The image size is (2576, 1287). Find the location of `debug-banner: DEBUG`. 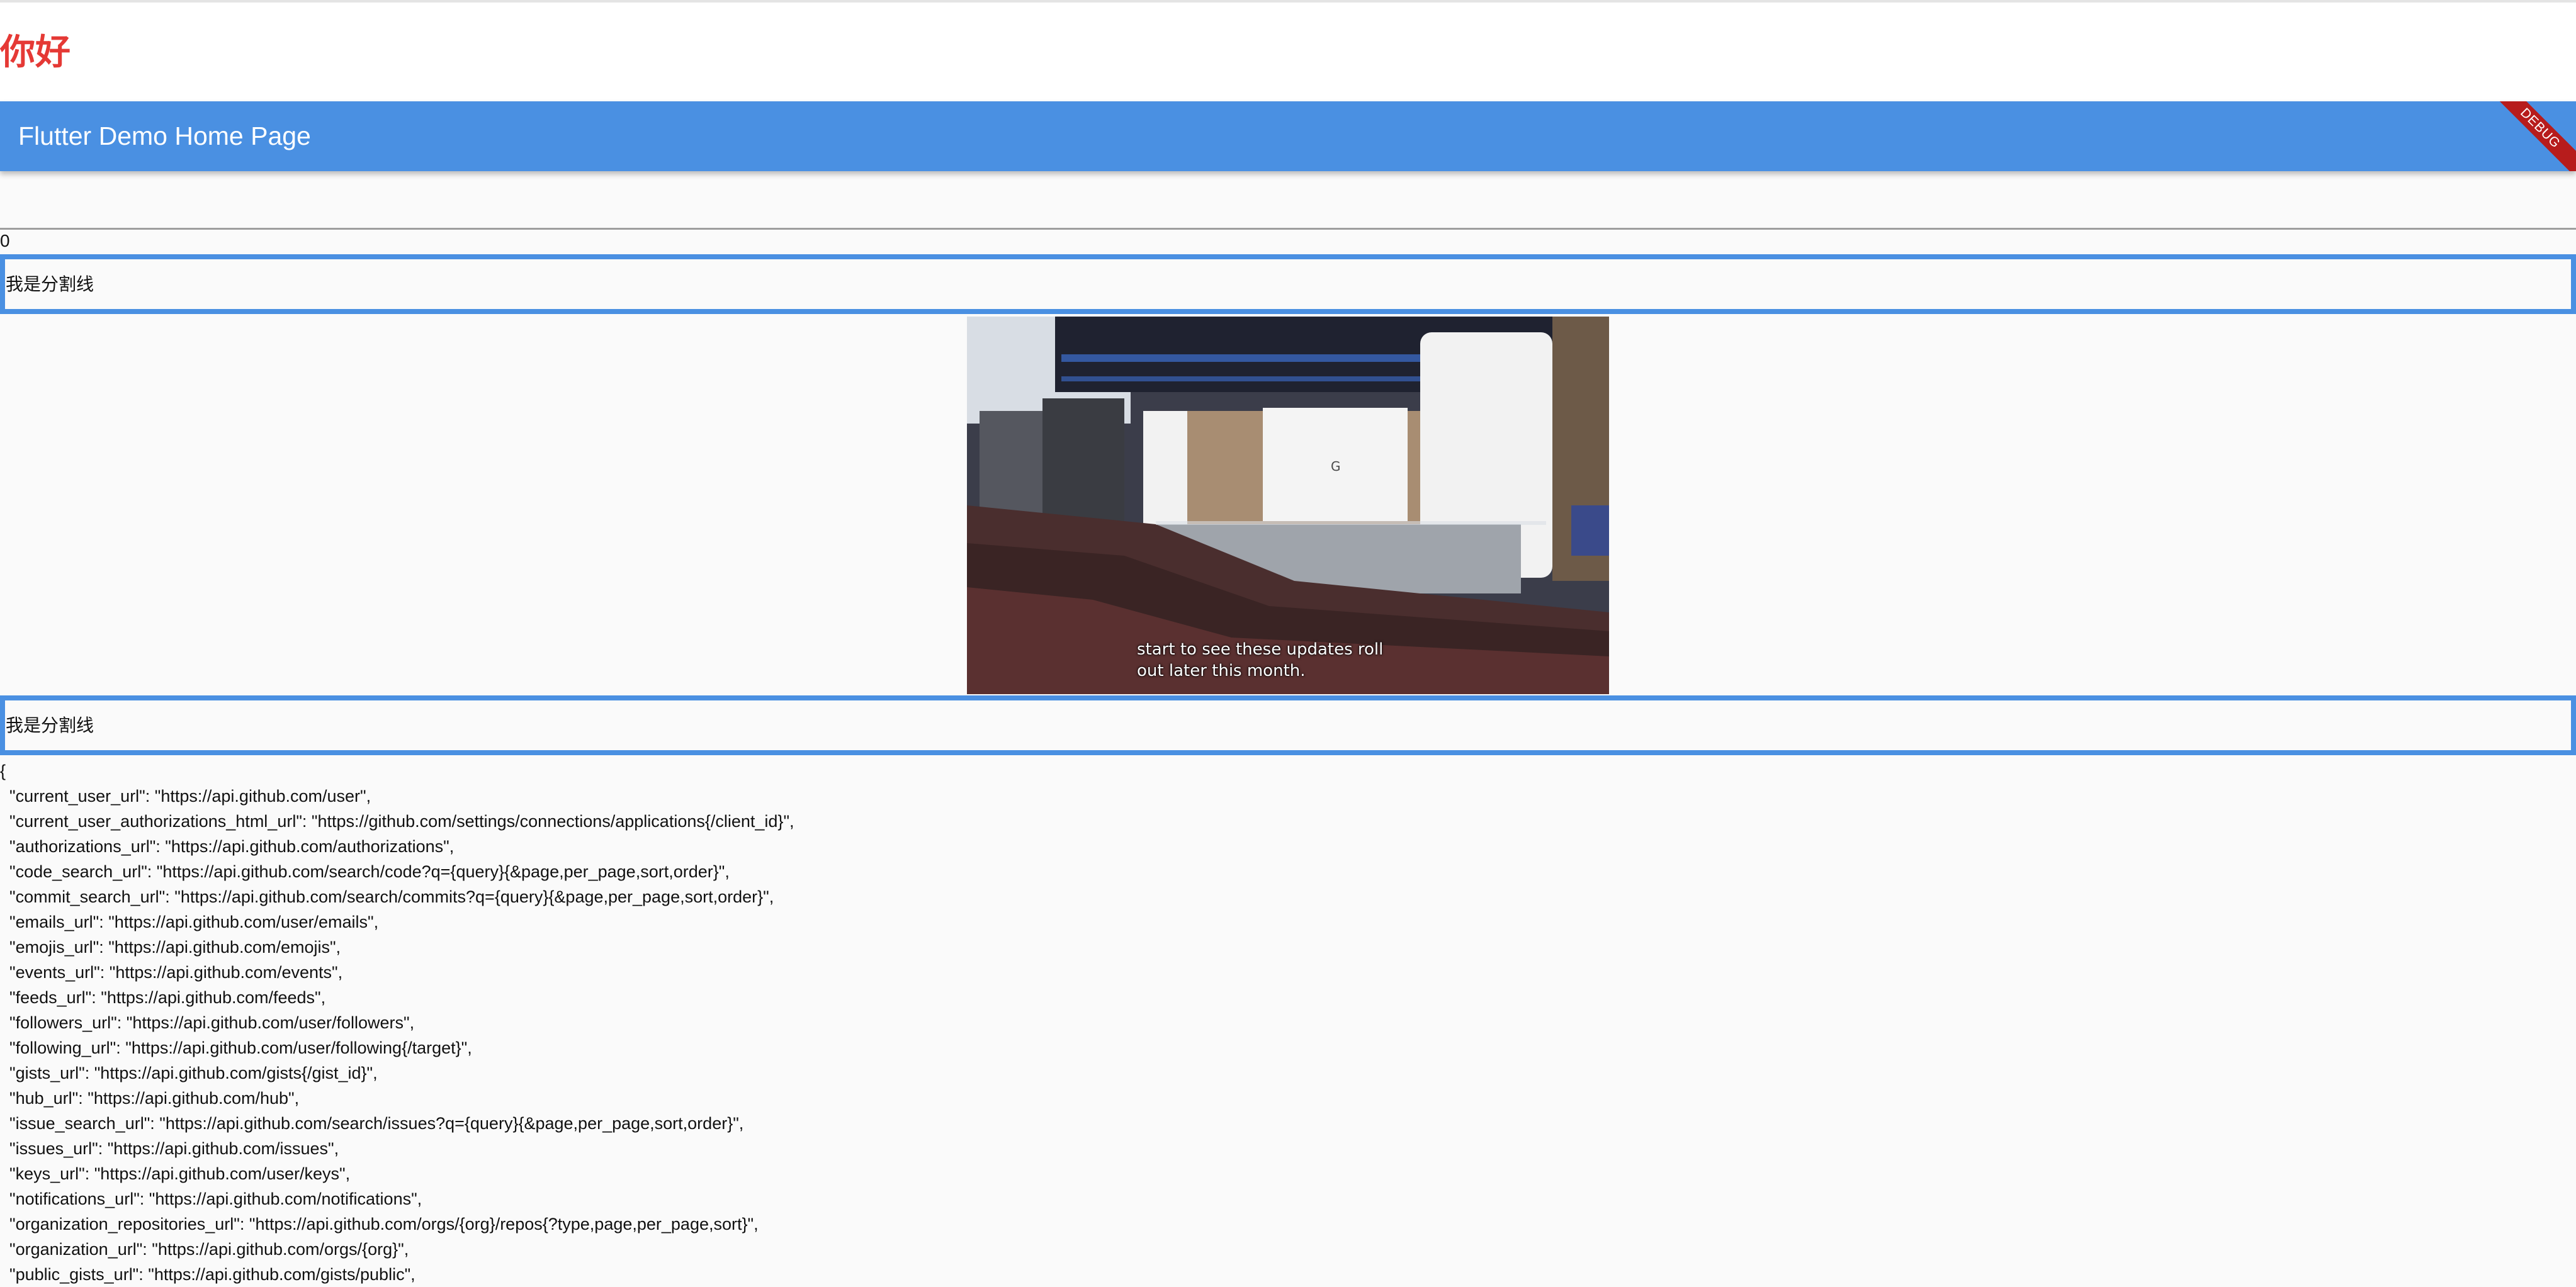

debug-banner: DEBUG is located at coordinates (2529, 136).